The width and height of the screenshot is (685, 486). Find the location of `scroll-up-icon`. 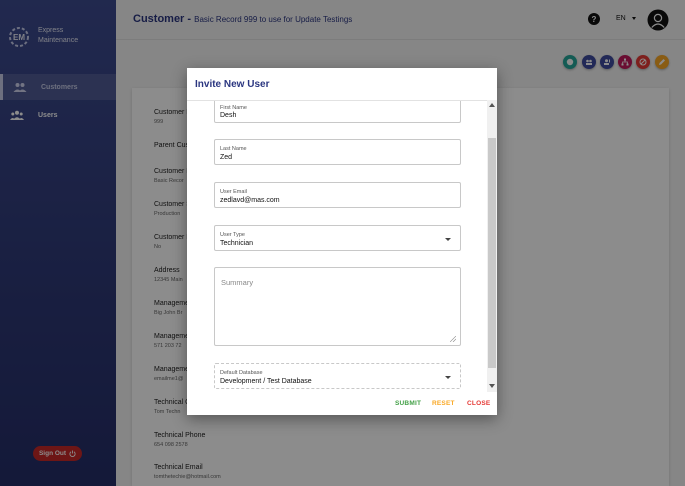

scroll-up-icon is located at coordinates (492, 105).